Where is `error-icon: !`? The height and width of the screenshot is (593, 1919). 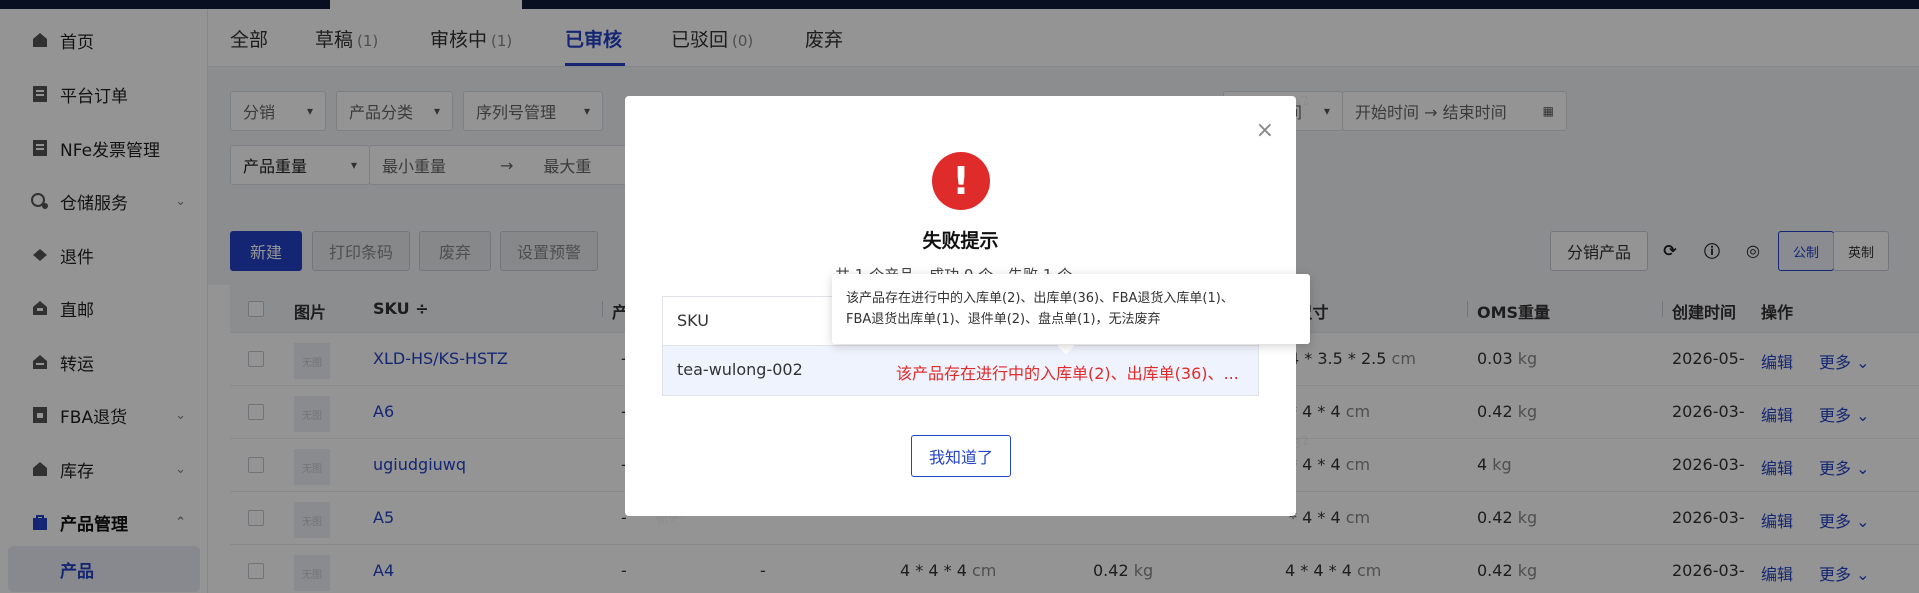
error-icon: ! is located at coordinates (961, 181).